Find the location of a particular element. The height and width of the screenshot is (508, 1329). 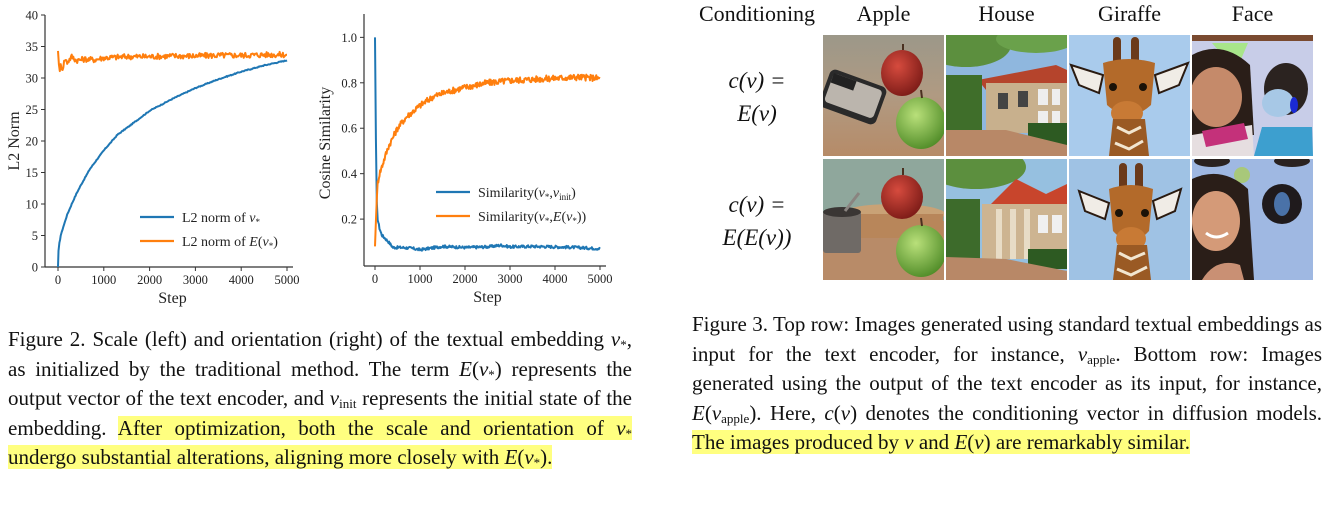

y-tick-label: 20 is located at coordinates (32, 142).